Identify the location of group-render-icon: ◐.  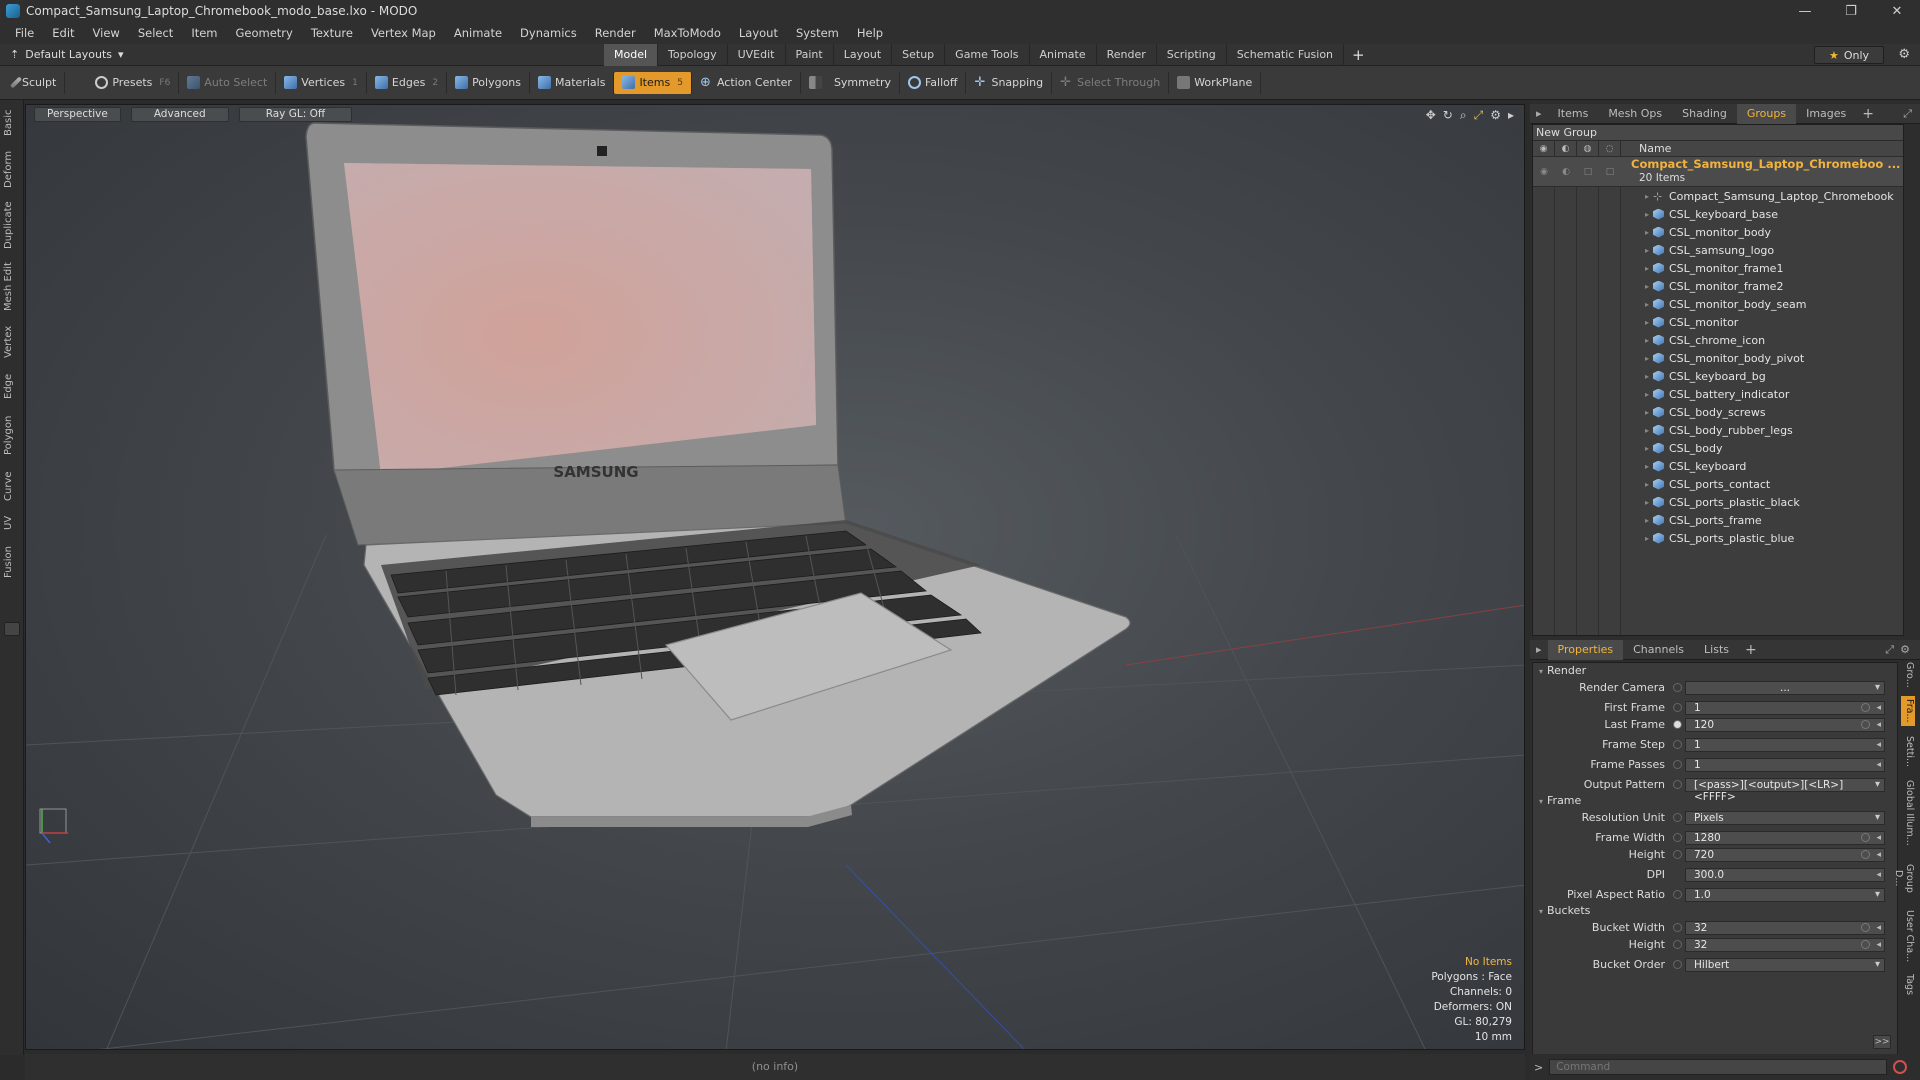
(1566, 172).